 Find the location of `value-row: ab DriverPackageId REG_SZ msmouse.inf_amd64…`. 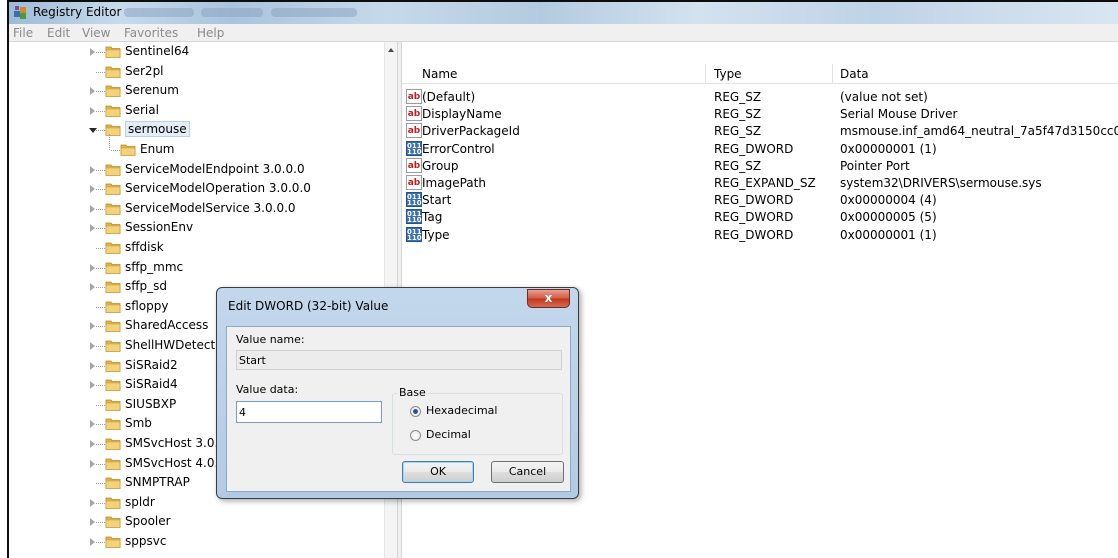

value-row: ab DriverPackageId REG_SZ msmouse.inf_amd64… is located at coordinates (760, 131).